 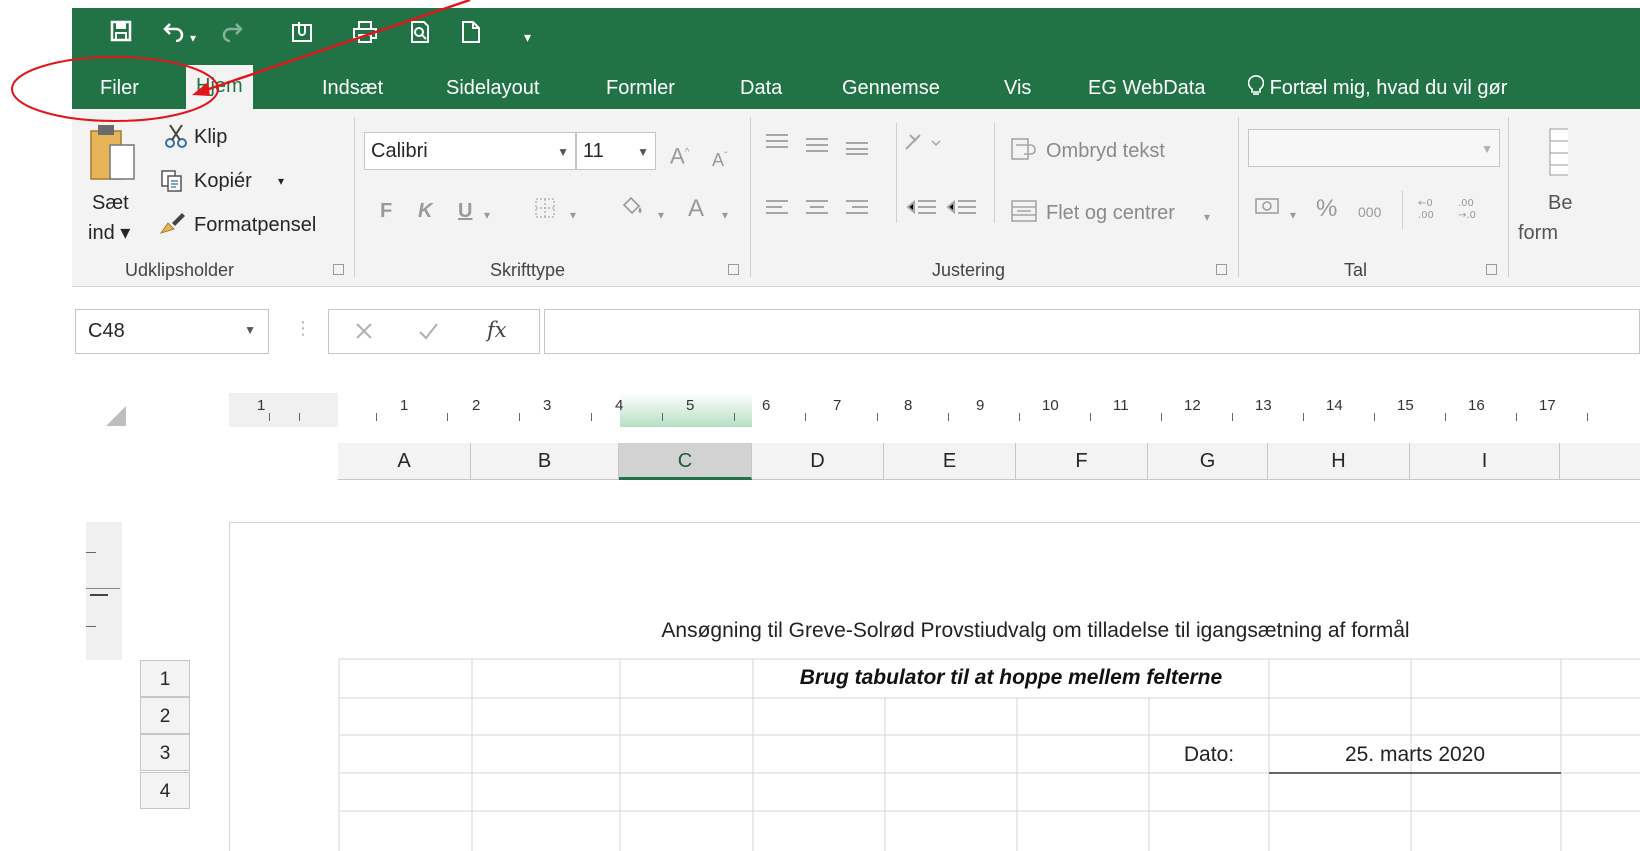 I want to click on font-color-icon: A, so click(x=696, y=209).